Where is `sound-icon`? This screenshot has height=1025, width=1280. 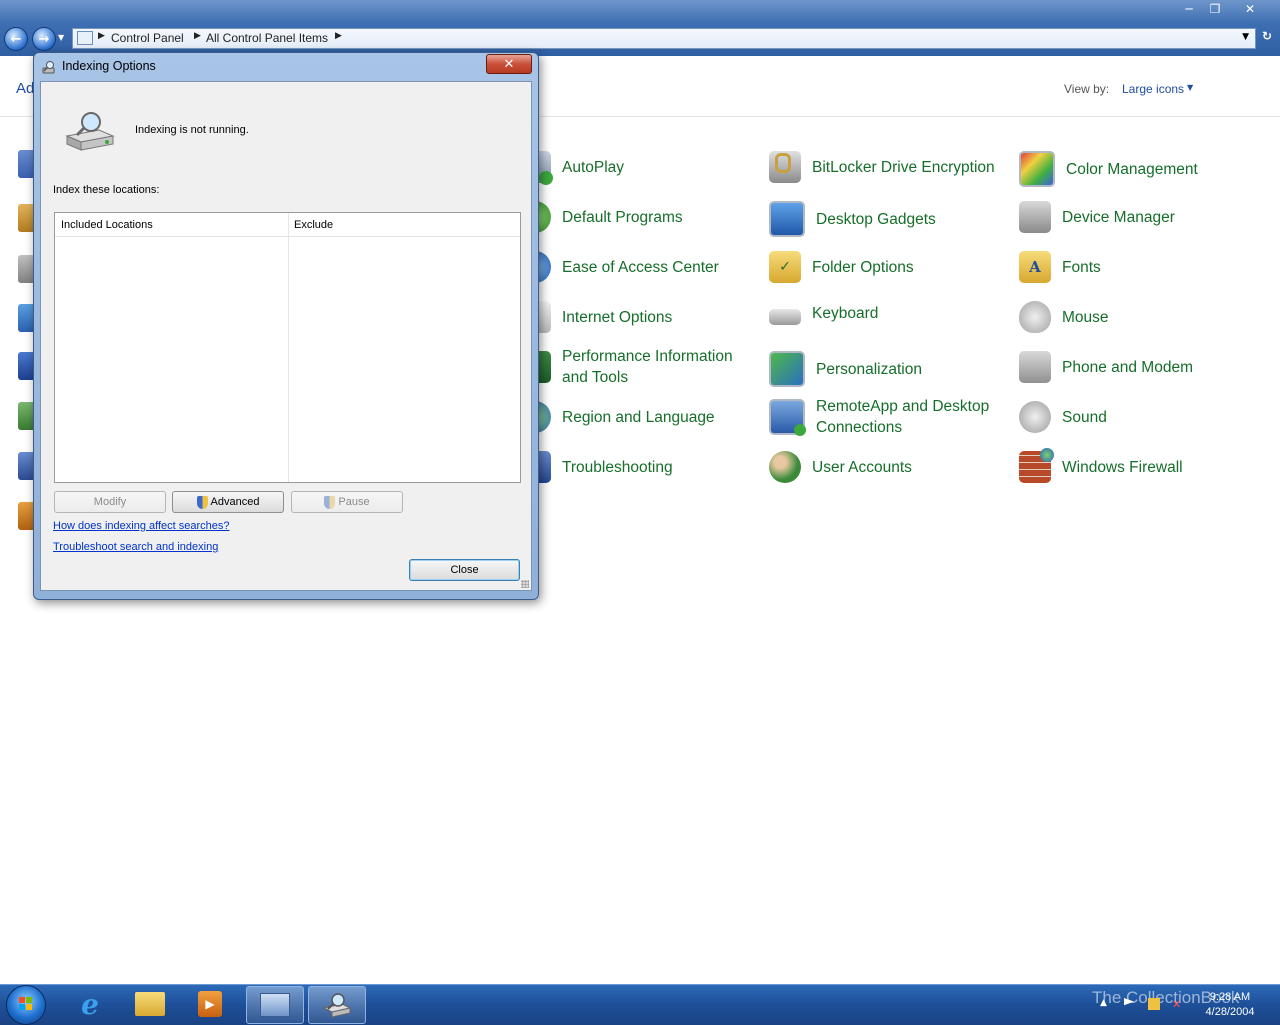 sound-icon is located at coordinates (1035, 417).